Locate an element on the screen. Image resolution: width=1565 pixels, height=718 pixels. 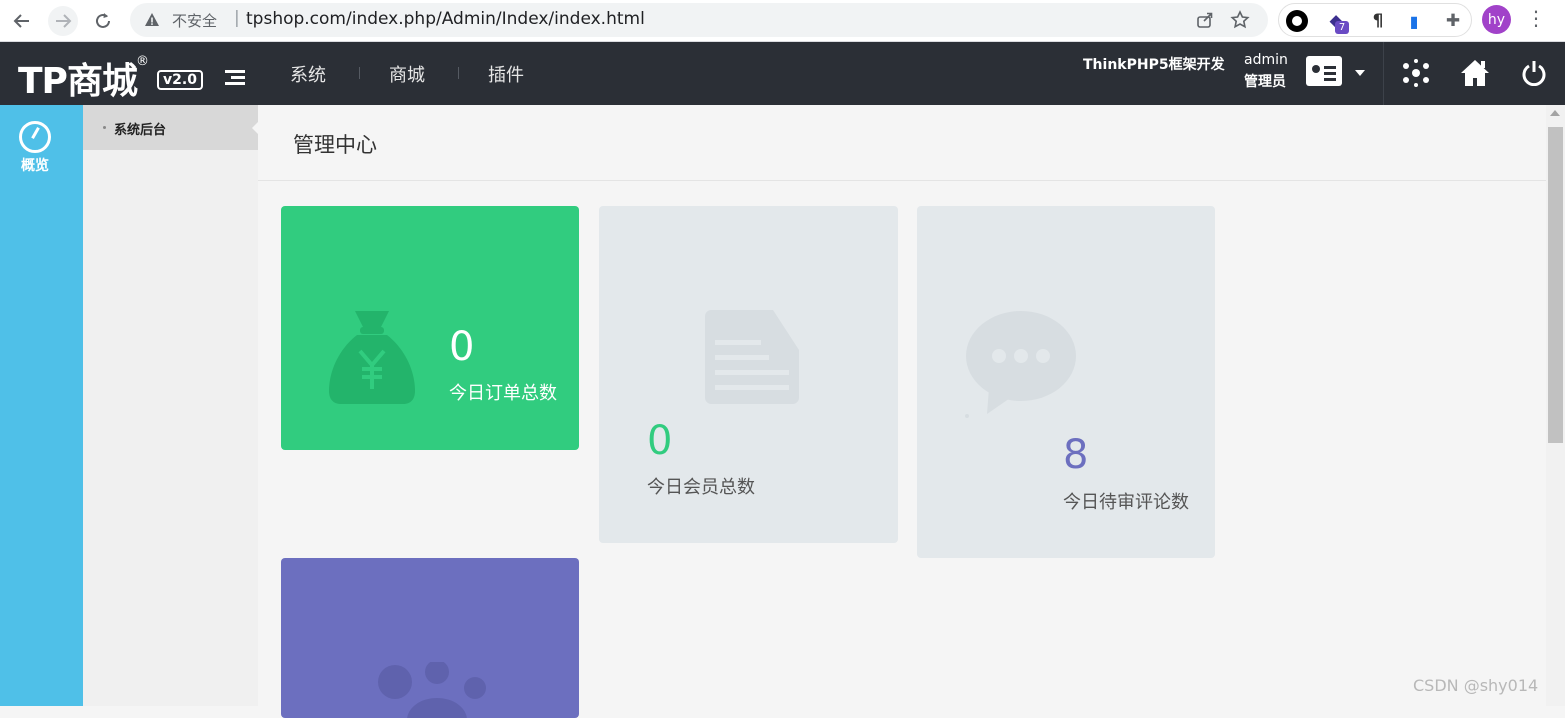
extensions-tray: ◆ 7 ¶ ▮ ✚ is located at coordinates (1375, 20).